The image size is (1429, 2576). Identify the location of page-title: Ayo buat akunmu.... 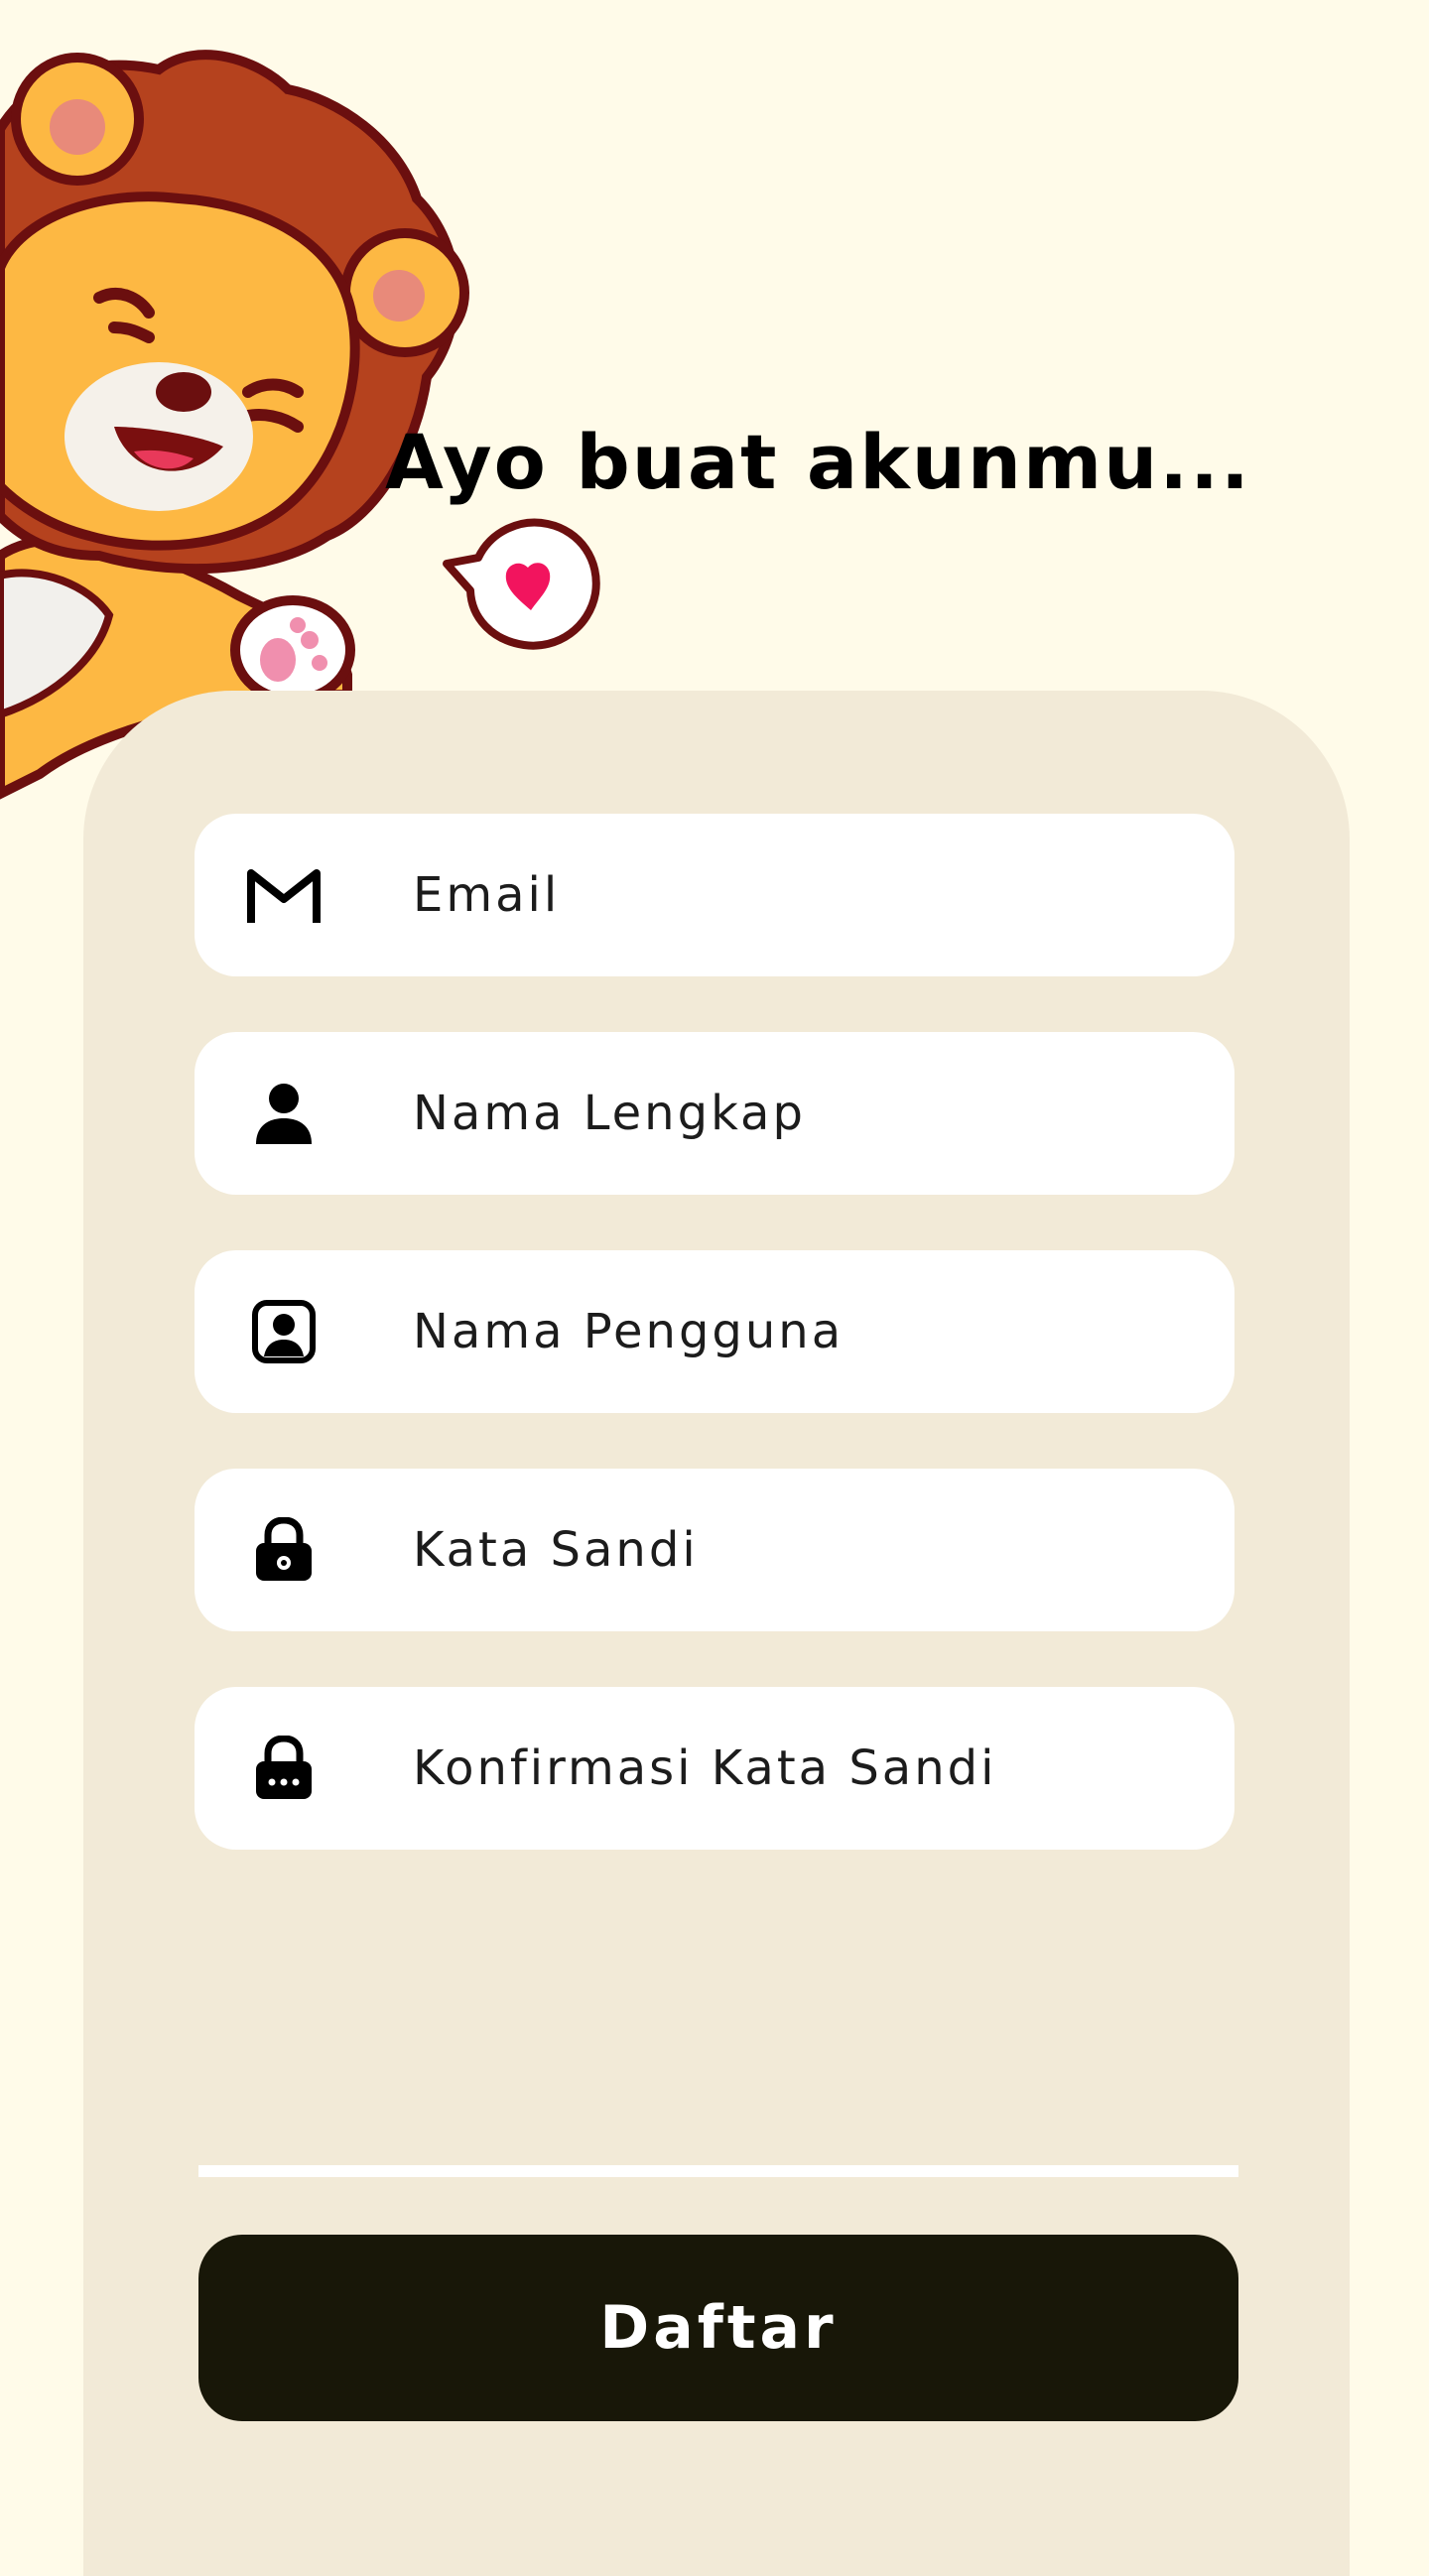
(818, 462).